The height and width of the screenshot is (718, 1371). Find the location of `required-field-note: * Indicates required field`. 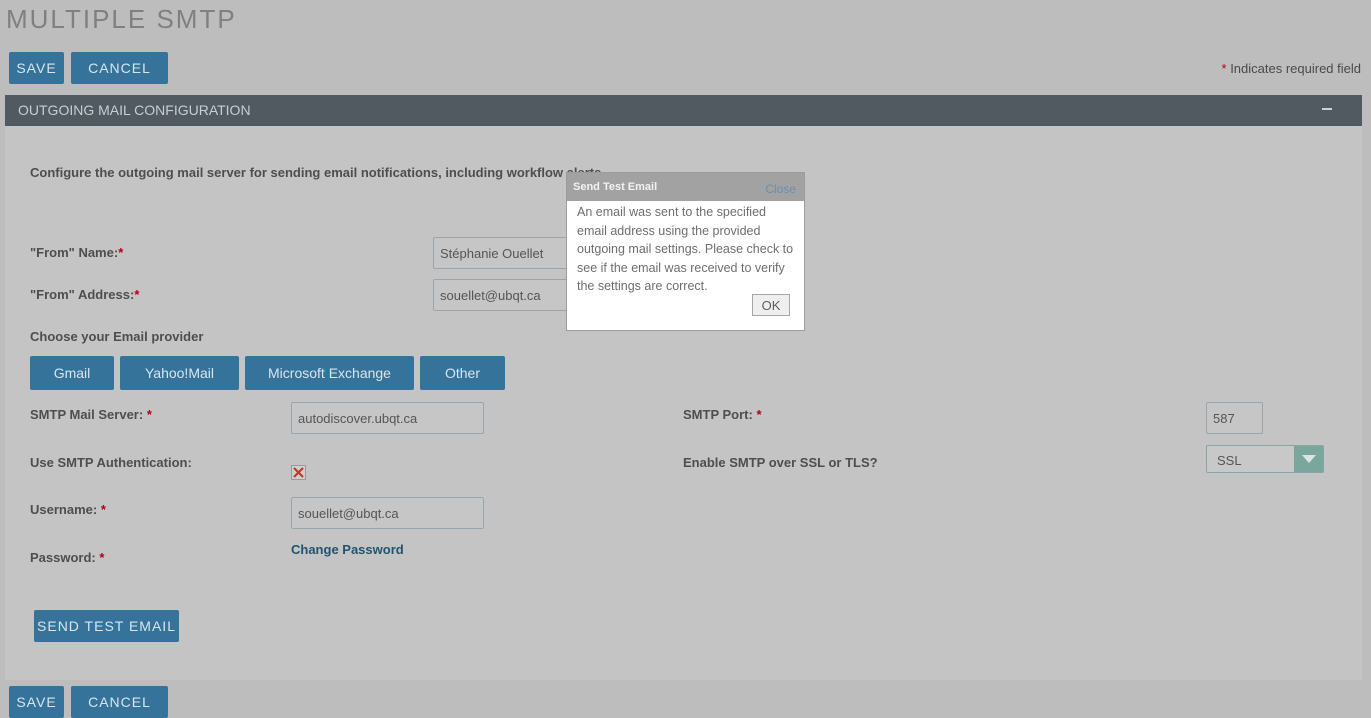

required-field-note: * Indicates required field is located at coordinates (1292, 68).